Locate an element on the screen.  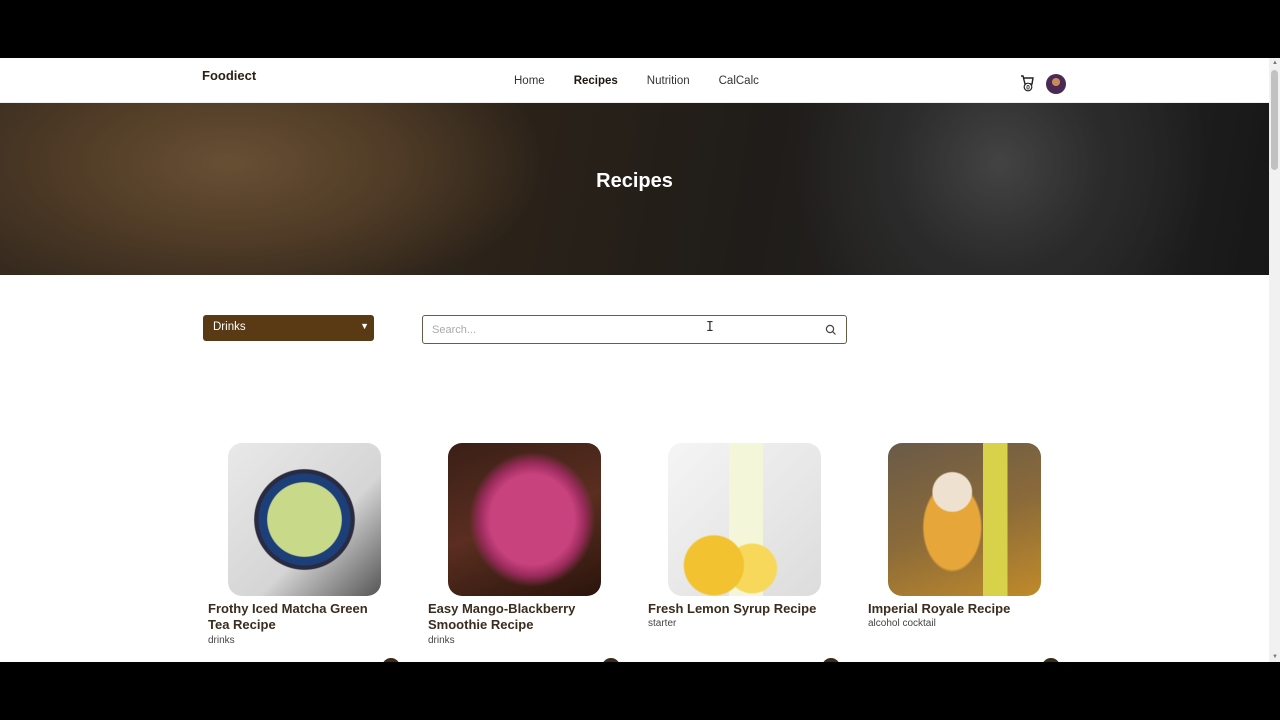
recipe-title: Fresh Lemon Syrup Recipe is located at coordinates (738, 609).